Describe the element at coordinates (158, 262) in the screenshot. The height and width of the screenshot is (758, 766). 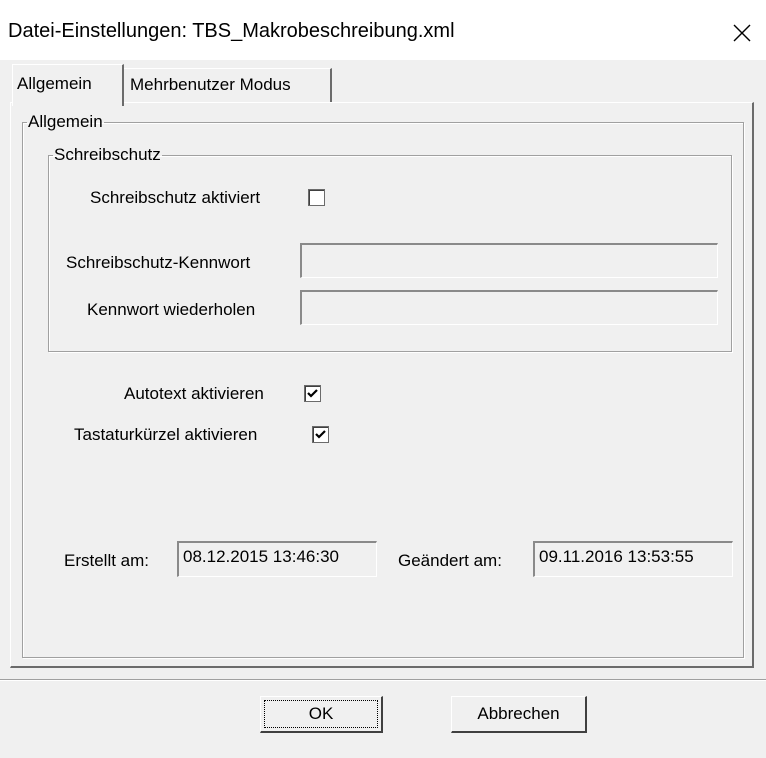
I see `password-label: Schreibschutz-Kennwort` at that location.